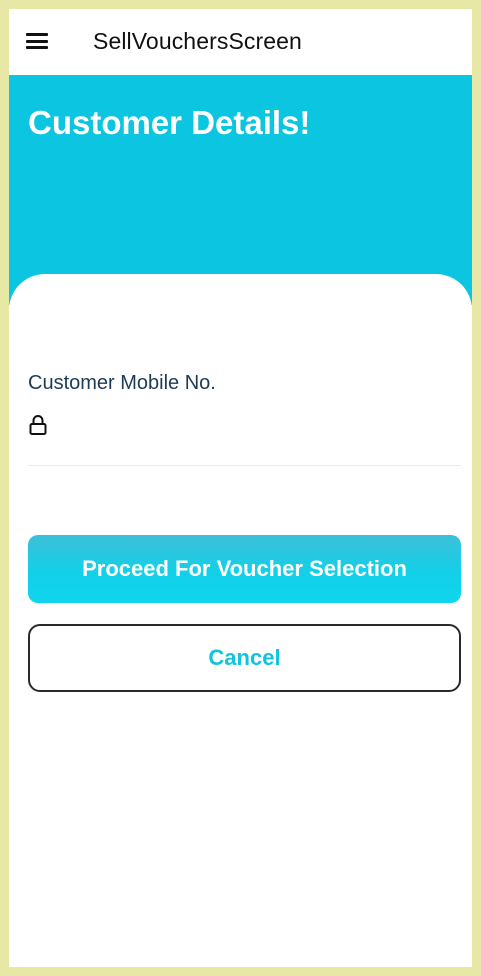 This screenshot has height=976, width=481. Describe the element at coordinates (197, 41) in the screenshot. I see `screen-title: SellVouchersScreen` at that location.